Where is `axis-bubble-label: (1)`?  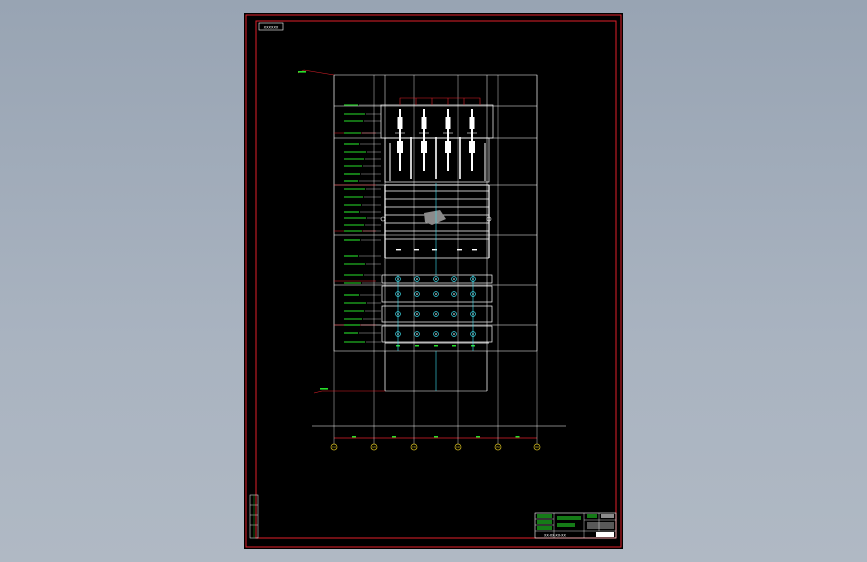 axis-bubble-label: (1) is located at coordinates (334, 447).